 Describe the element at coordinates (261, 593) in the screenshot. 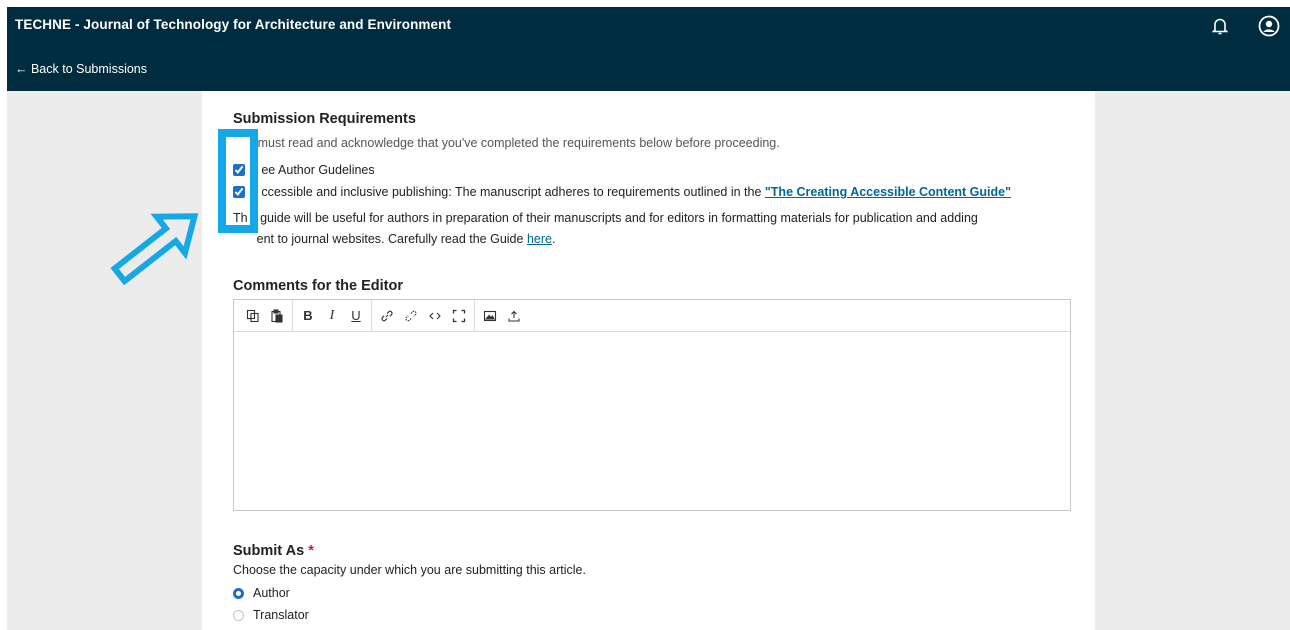

I see `radio-author: Author` at that location.